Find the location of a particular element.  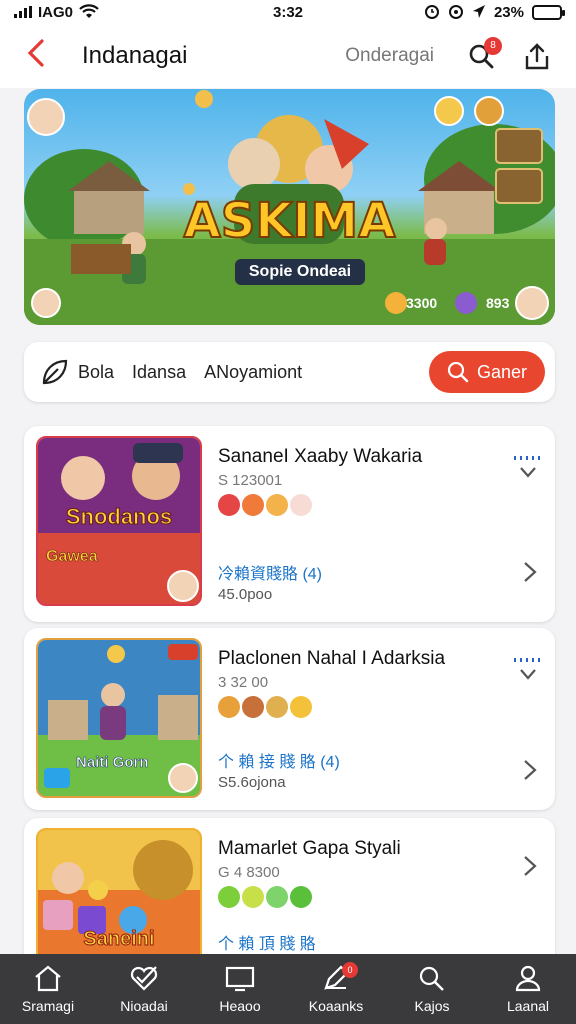

game-title: SananeI Xaaby Wakaria is located at coordinates (320, 456).